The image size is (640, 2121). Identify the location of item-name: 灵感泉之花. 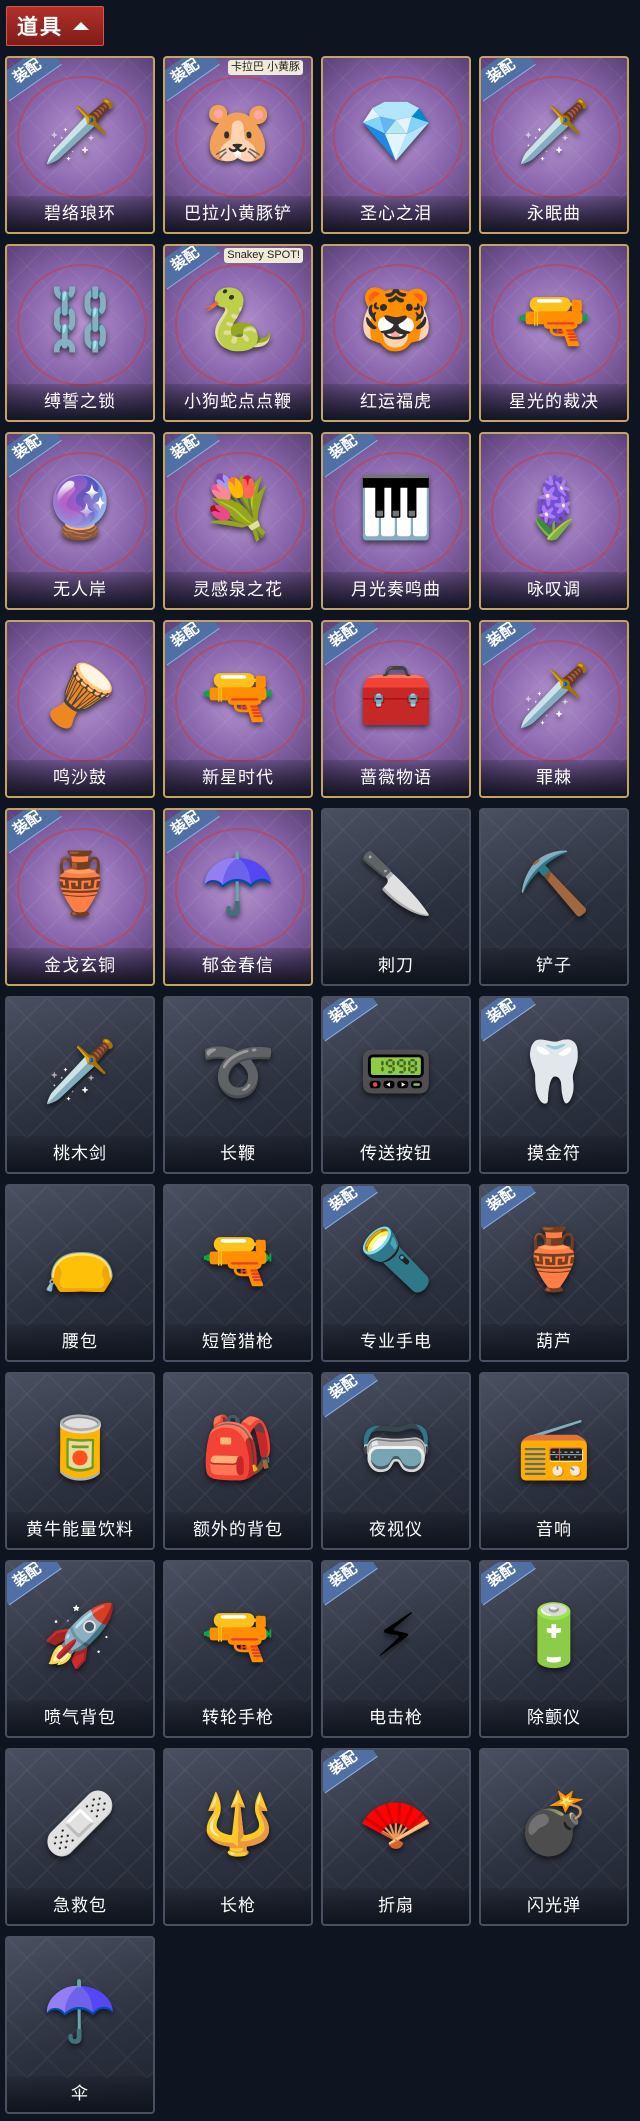
(238, 590).